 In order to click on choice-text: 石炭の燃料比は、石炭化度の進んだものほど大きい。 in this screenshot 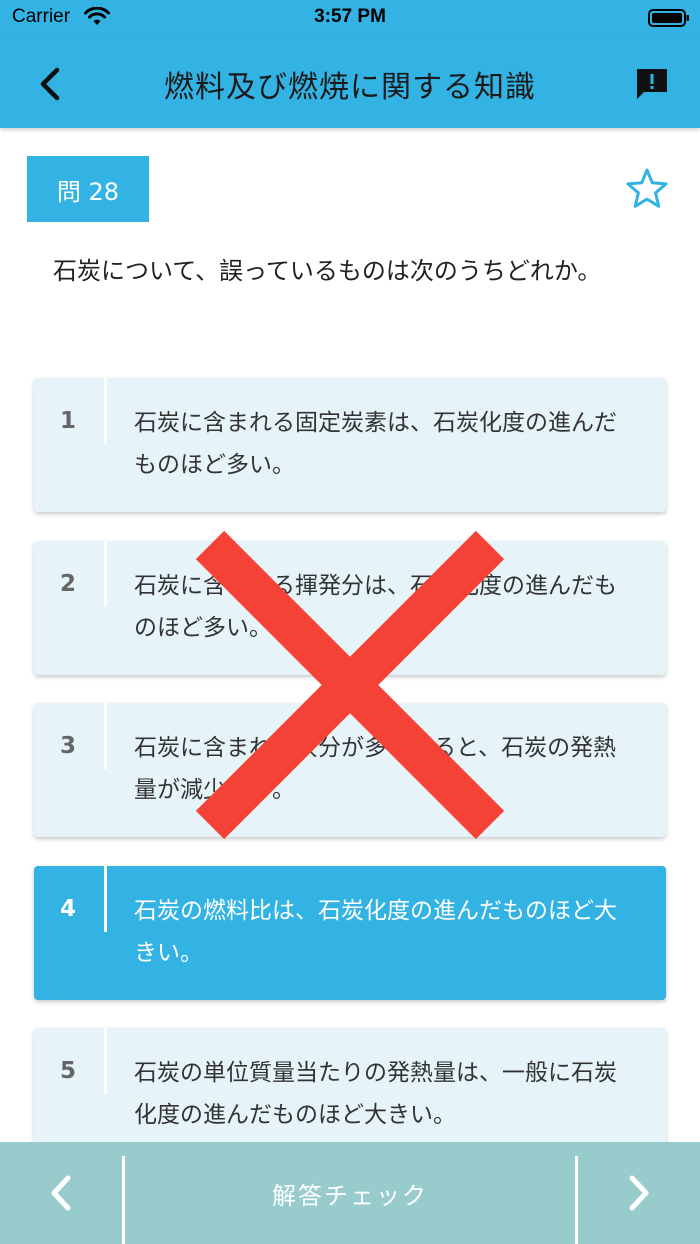, I will do `click(375, 932)`.